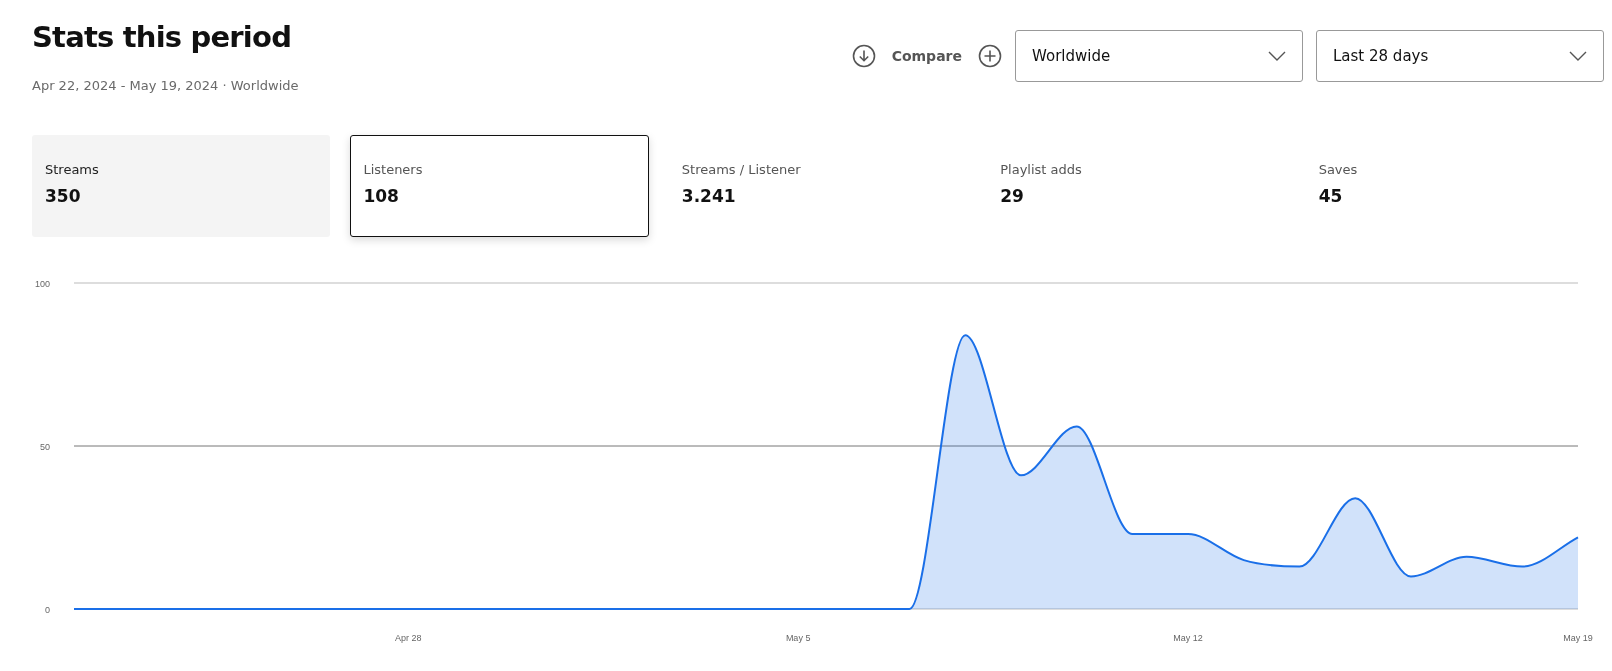 Image resolution: width=1612 pixels, height=671 pixels. I want to click on dropdown: Last 28 days, so click(1460, 56).